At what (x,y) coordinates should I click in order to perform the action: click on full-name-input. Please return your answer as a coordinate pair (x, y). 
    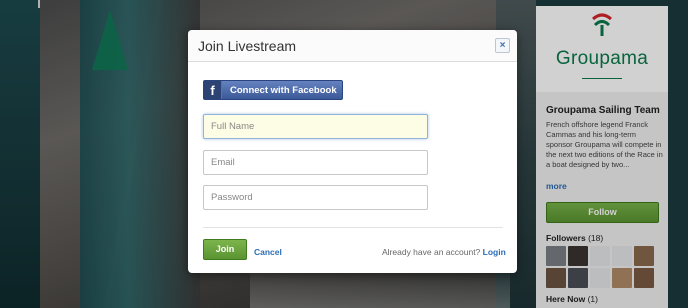
    Looking at the image, I should click on (315, 126).